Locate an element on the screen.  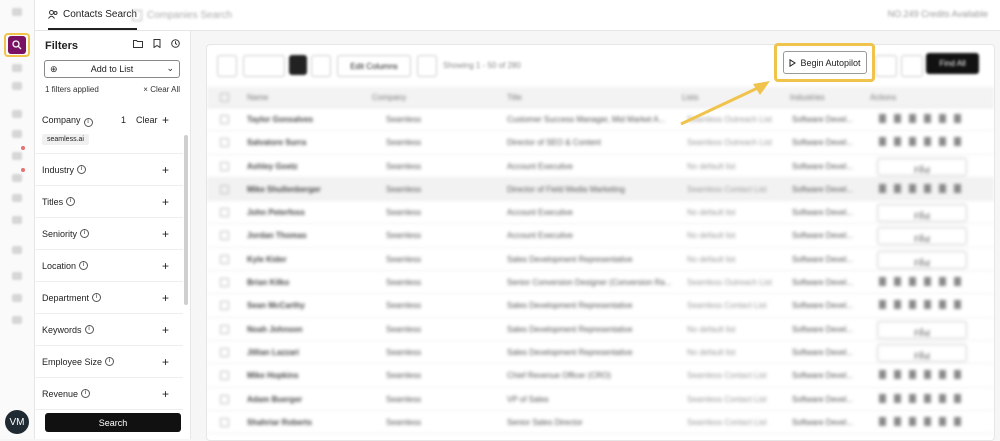
folder-icon is located at coordinates (138, 43).